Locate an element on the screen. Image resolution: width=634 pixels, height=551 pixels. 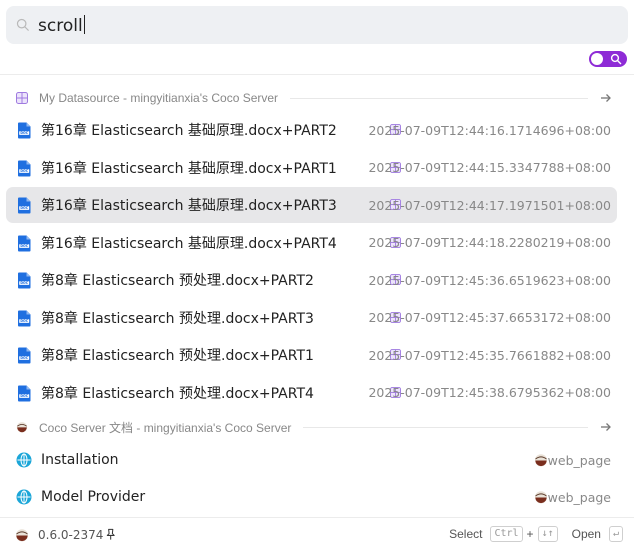
toggle-knob is located at coordinates (597, 59).